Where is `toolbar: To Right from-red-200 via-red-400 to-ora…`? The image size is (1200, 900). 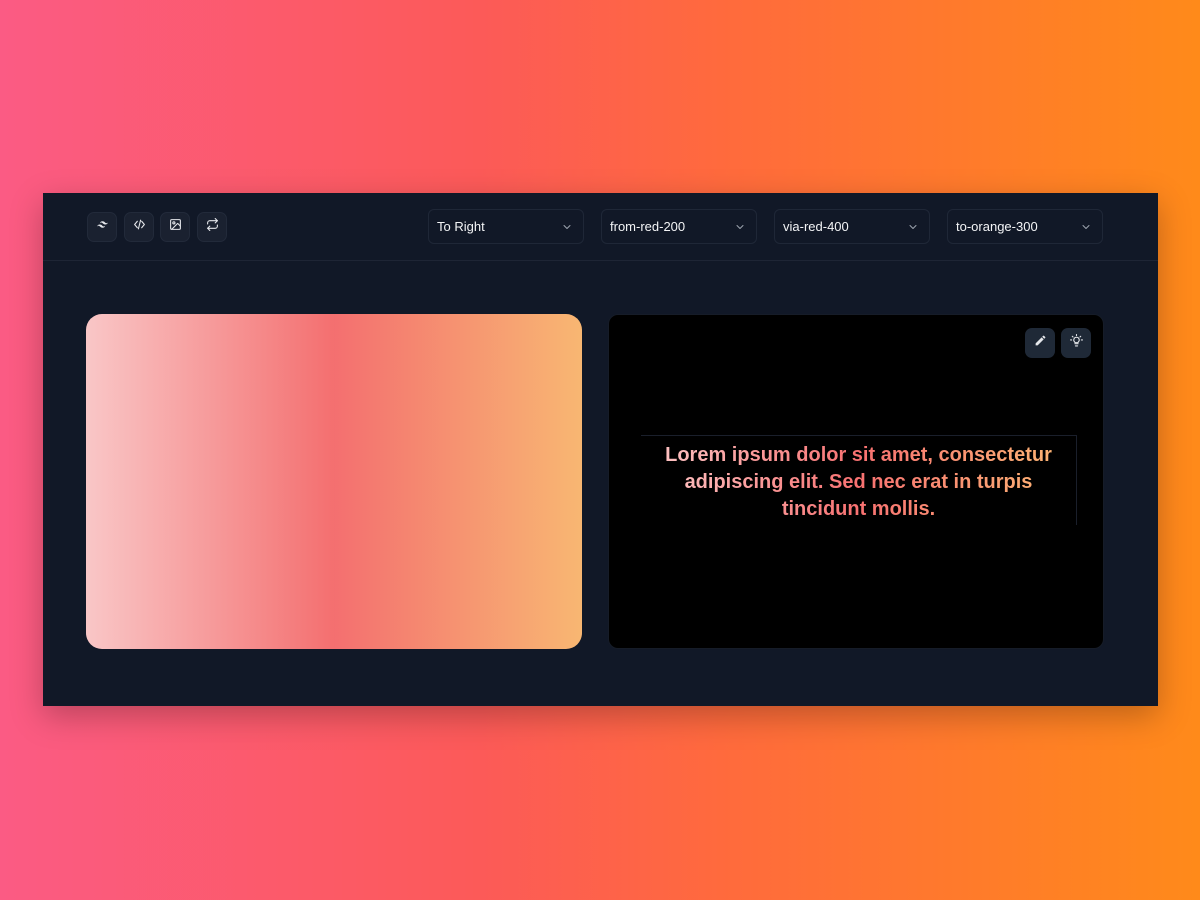
toolbar: To Right from-red-200 via-red-400 to-ora… is located at coordinates (600, 227).